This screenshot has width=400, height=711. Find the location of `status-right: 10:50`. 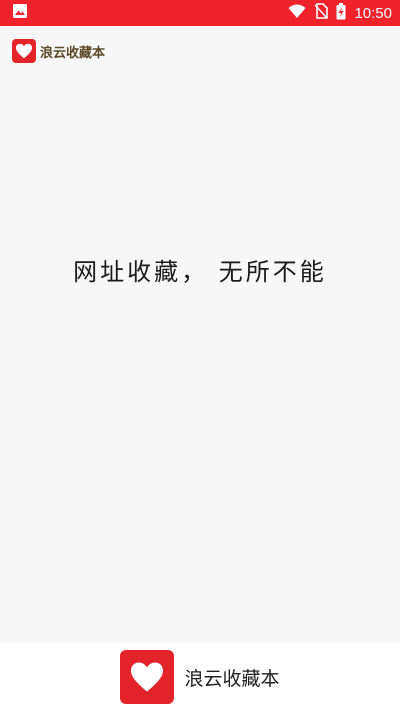

status-right: 10:50 is located at coordinates (340, 13).